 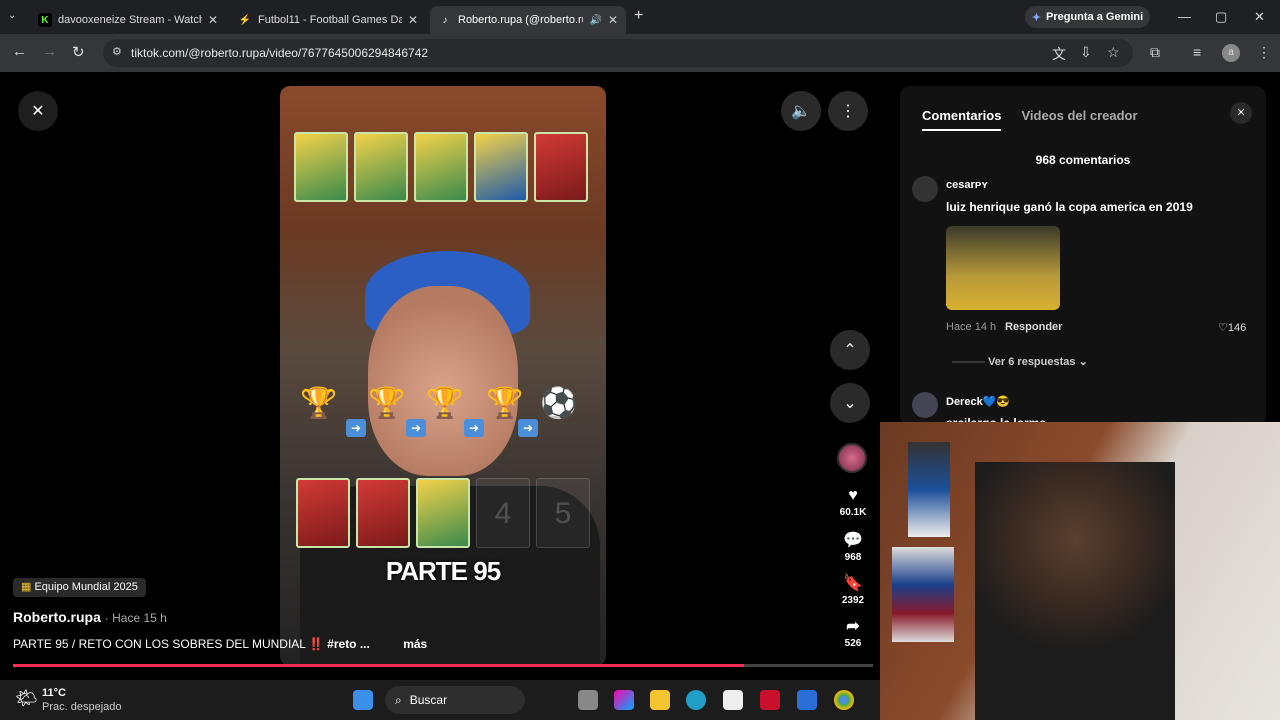 What do you see at coordinates (852, 458) in the screenshot?
I see `creator-avatar` at bounding box center [852, 458].